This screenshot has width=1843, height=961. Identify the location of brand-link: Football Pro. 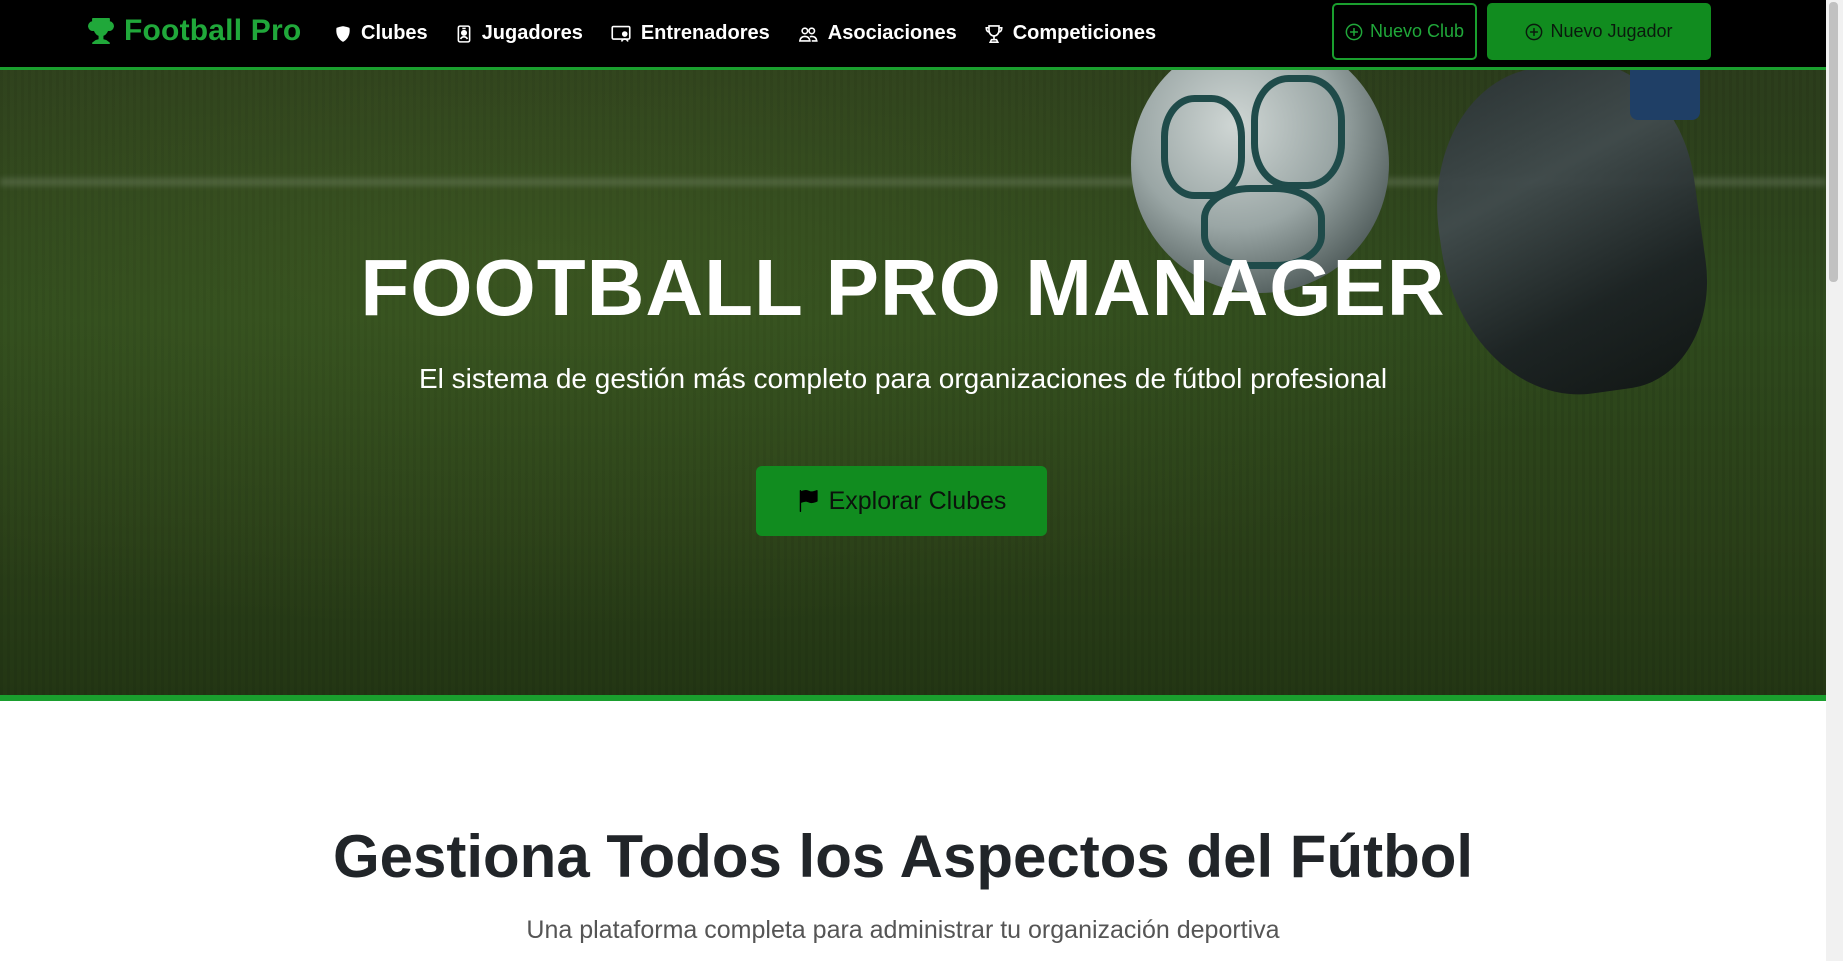
(194, 31).